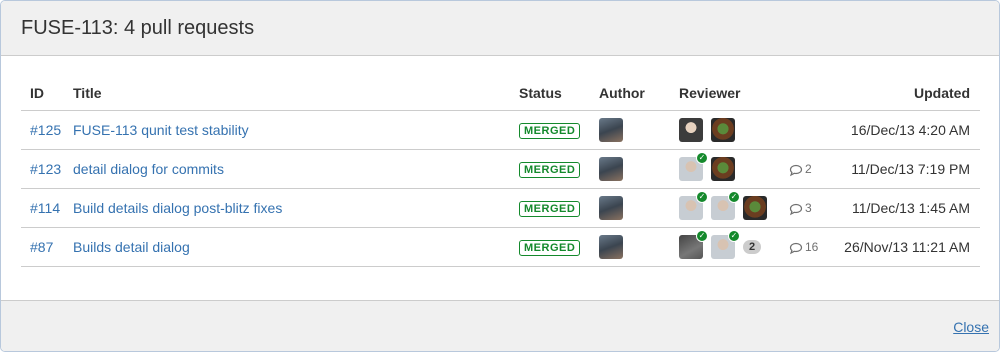  What do you see at coordinates (45, 130) in the screenshot?
I see `pr-id-link: #125` at bounding box center [45, 130].